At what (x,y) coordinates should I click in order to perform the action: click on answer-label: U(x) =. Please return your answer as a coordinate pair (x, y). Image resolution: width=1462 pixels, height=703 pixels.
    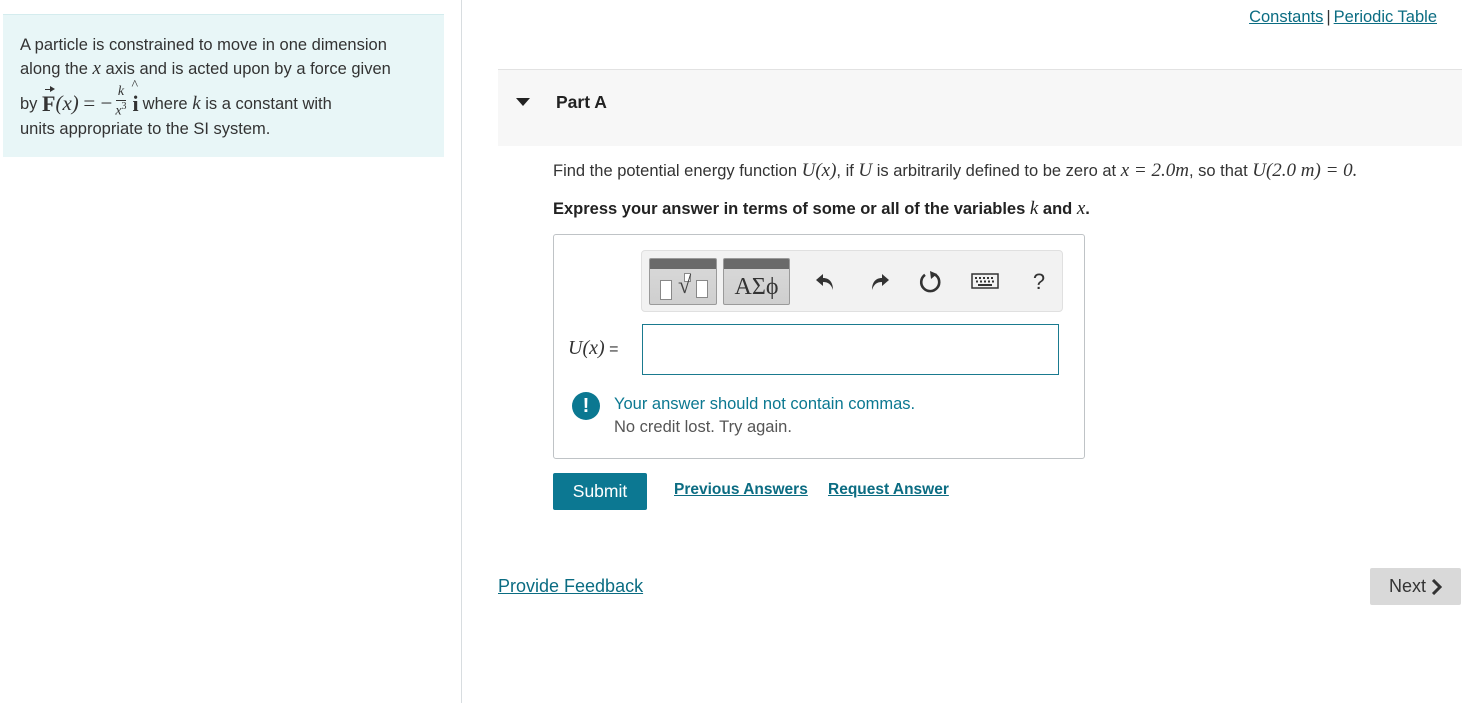
    Looking at the image, I should click on (593, 348).